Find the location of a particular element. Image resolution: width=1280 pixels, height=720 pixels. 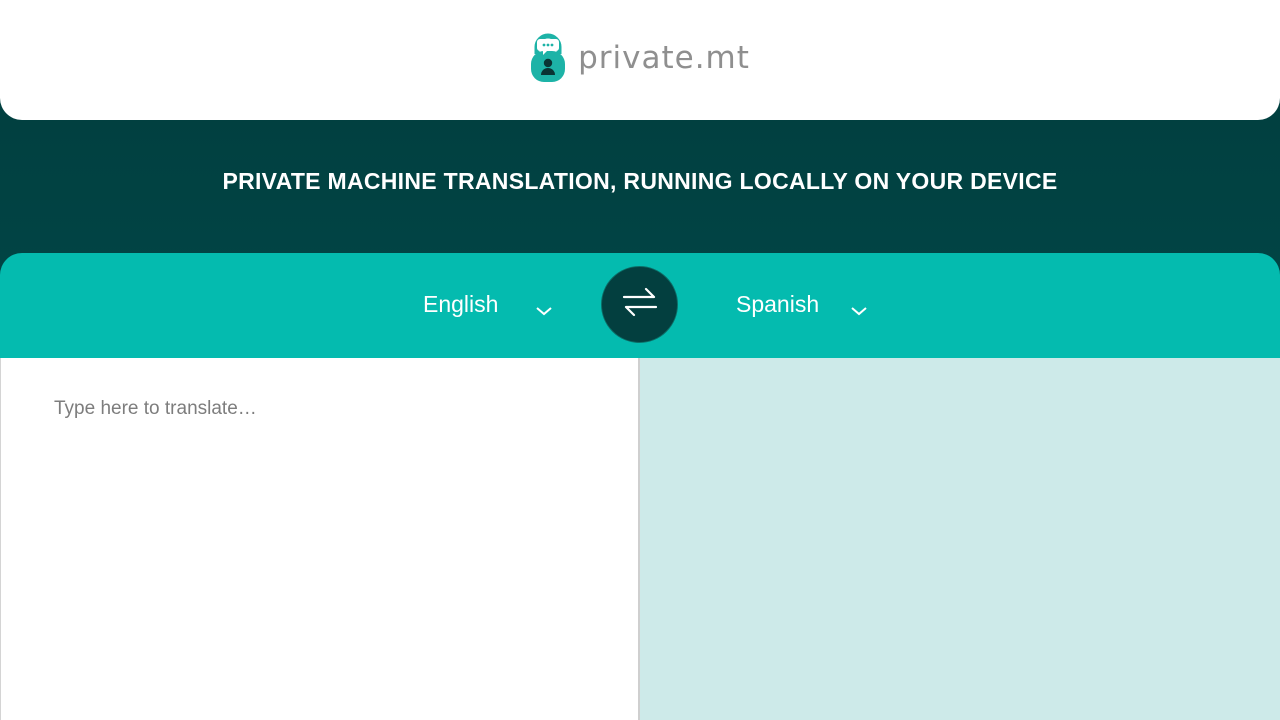

language-bar: English Spanish is located at coordinates (640, 306).